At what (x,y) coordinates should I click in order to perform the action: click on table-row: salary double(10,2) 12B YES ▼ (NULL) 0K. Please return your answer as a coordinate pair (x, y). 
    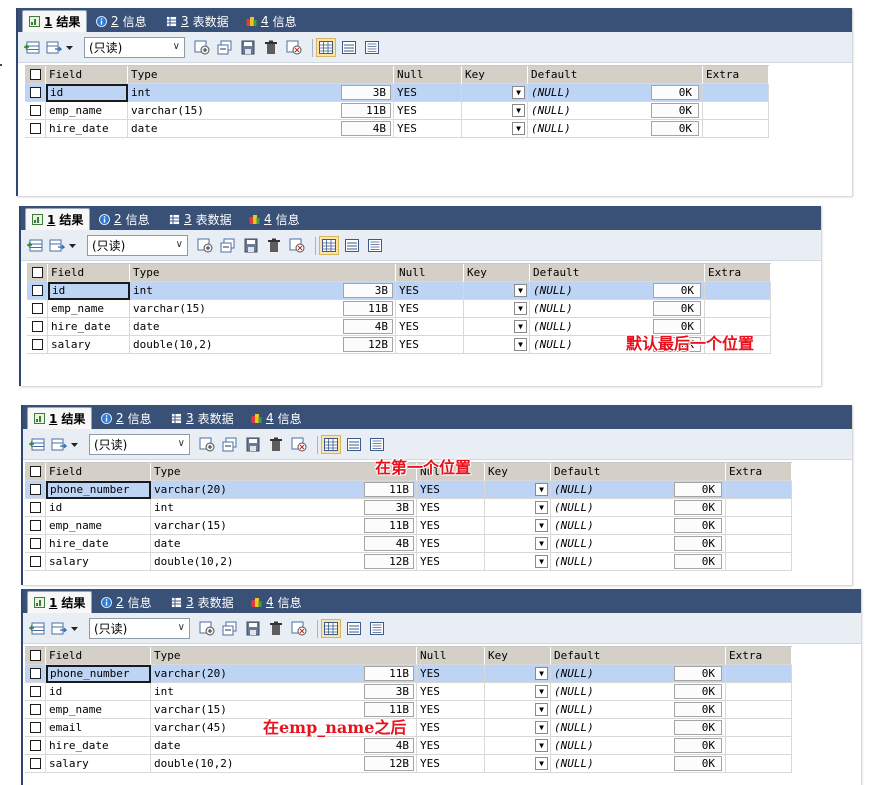
    Looking at the image, I should click on (408, 562).